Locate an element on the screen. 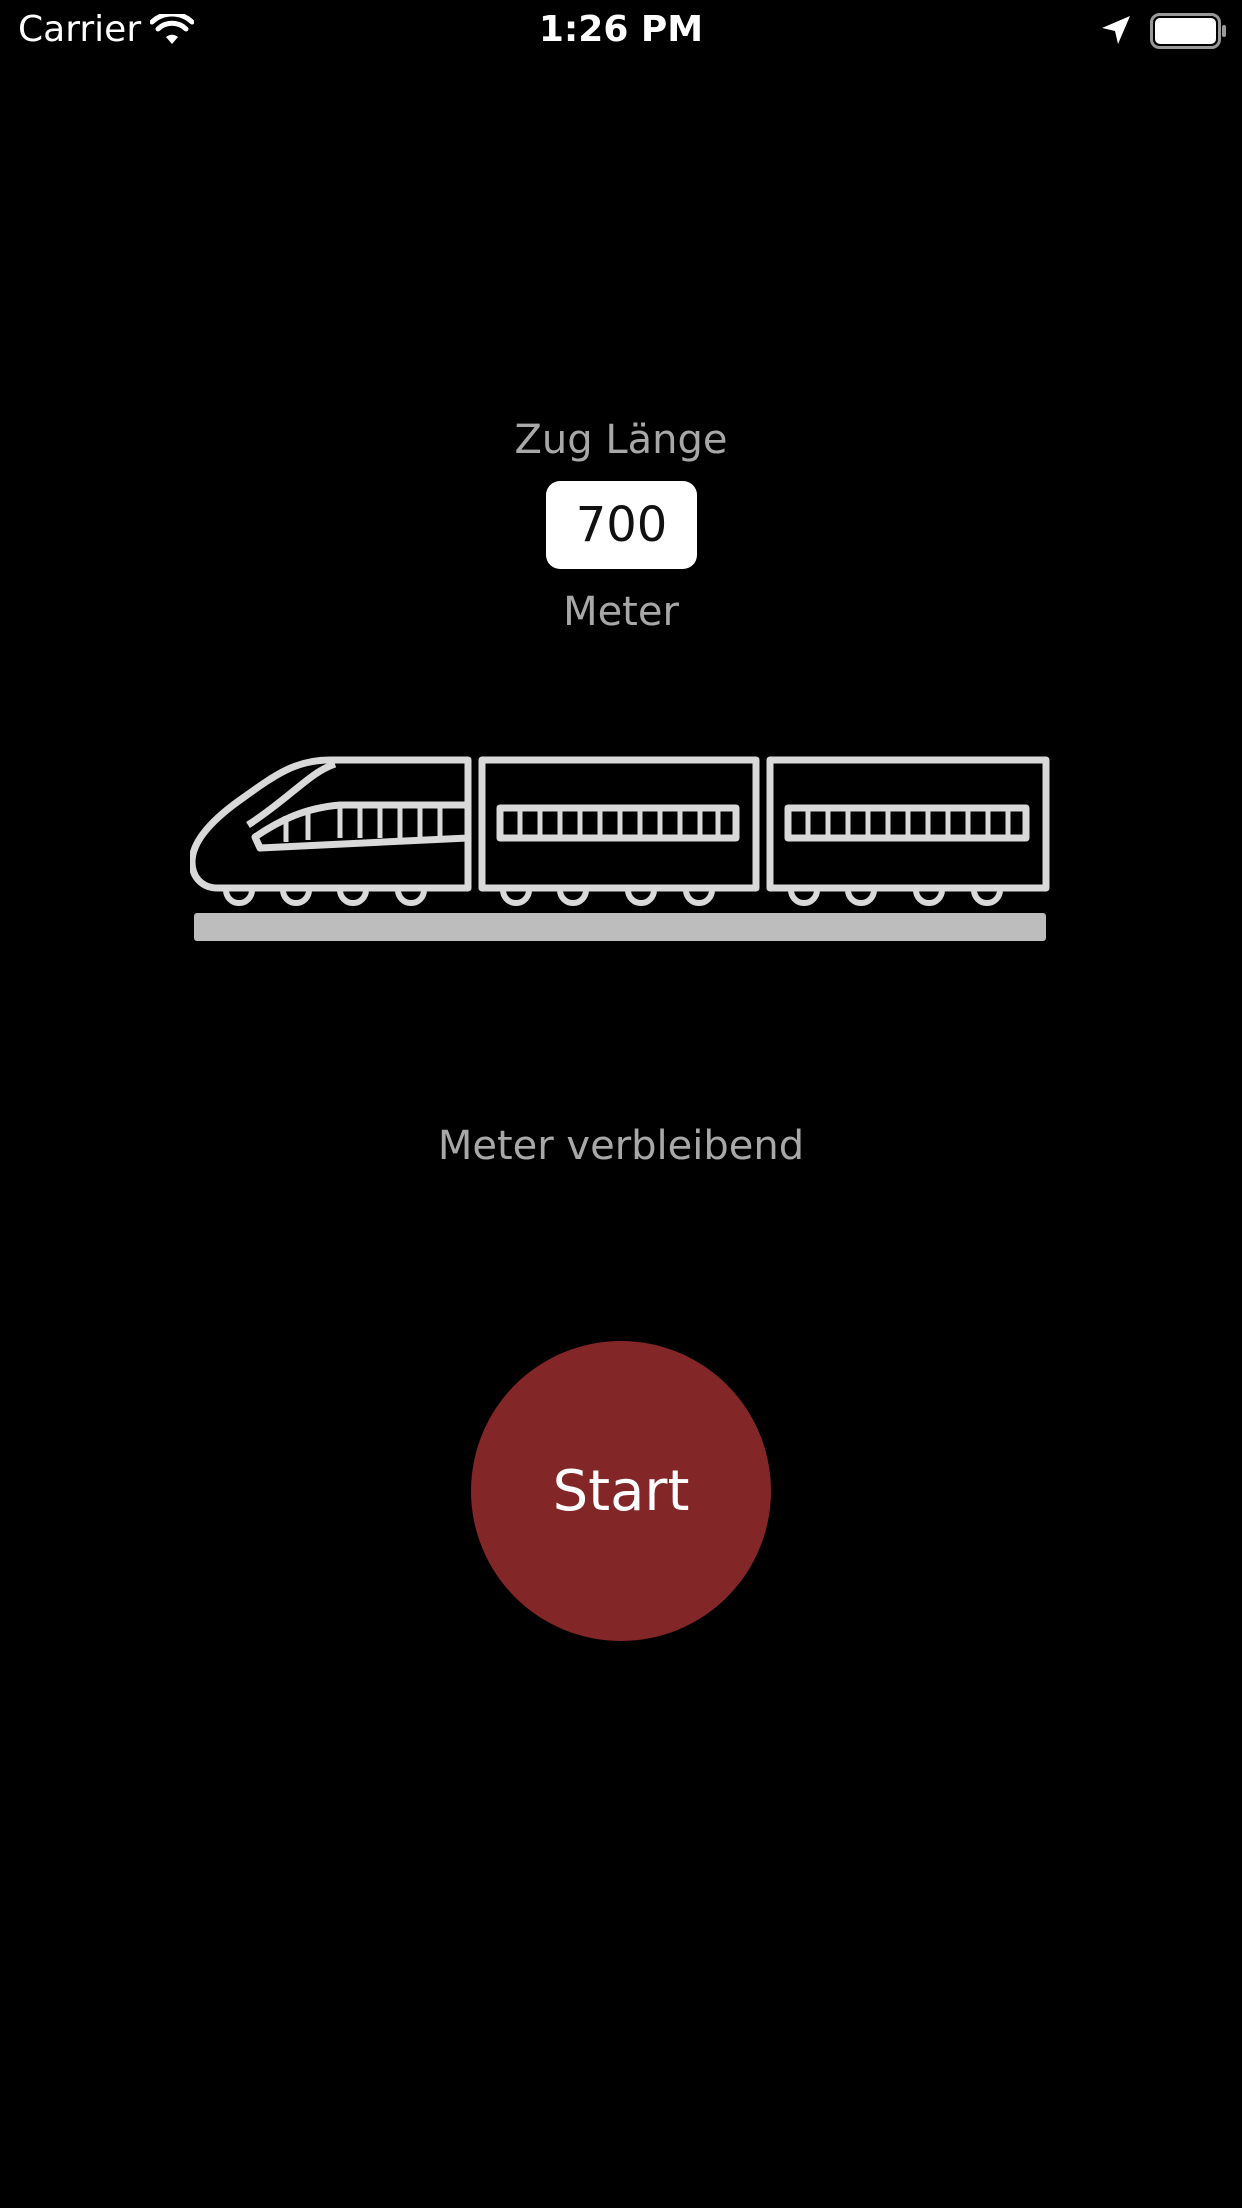  unit-label: Meter is located at coordinates (621, 612).